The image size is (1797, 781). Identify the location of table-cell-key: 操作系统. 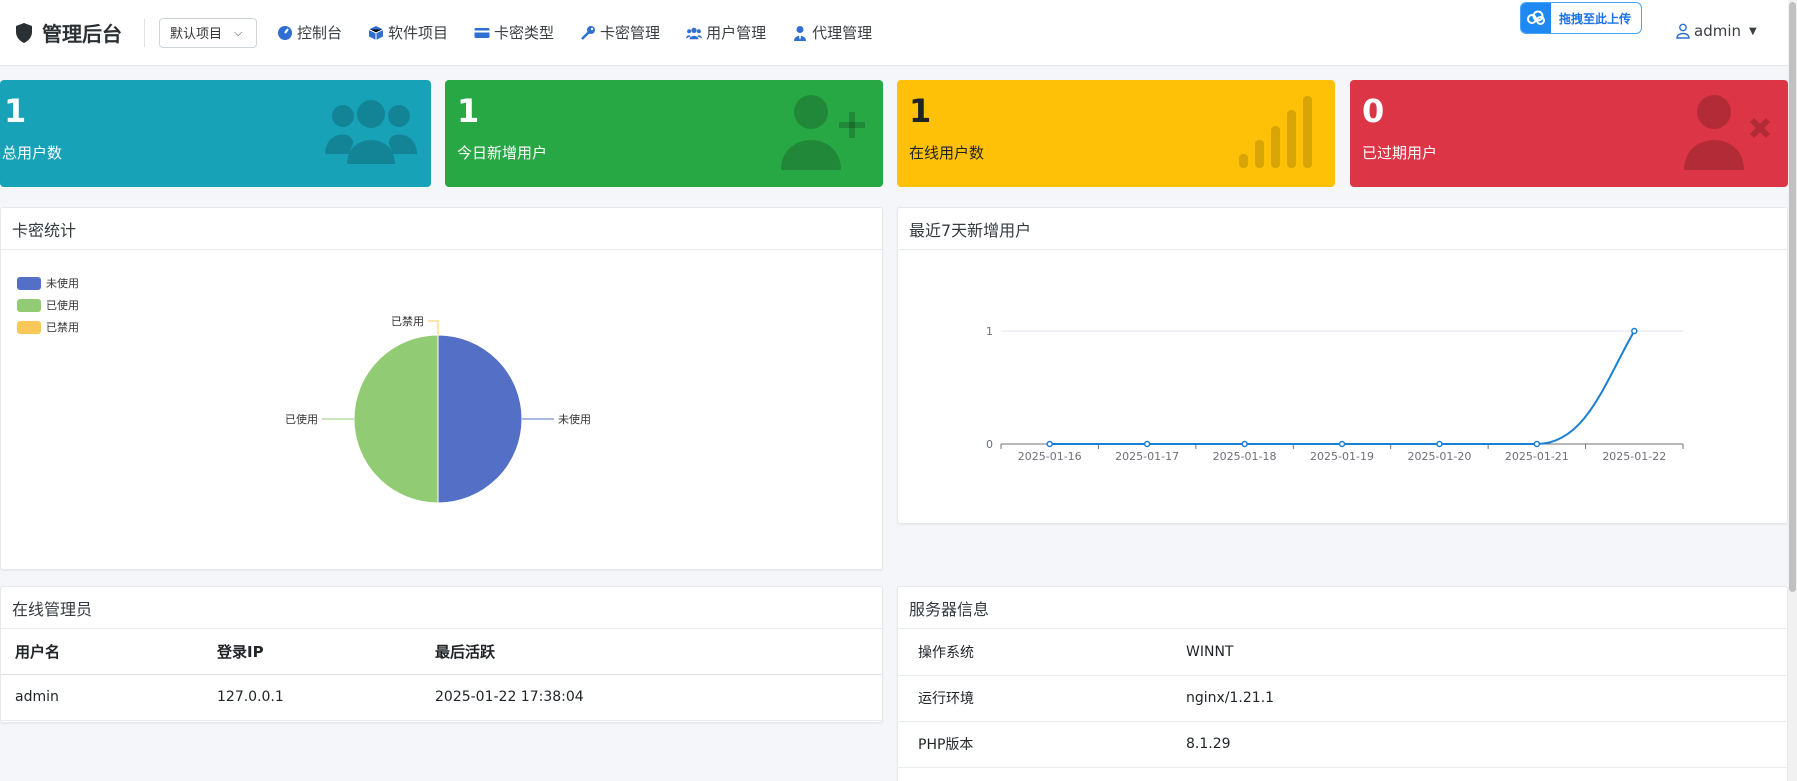
(1035, 652).